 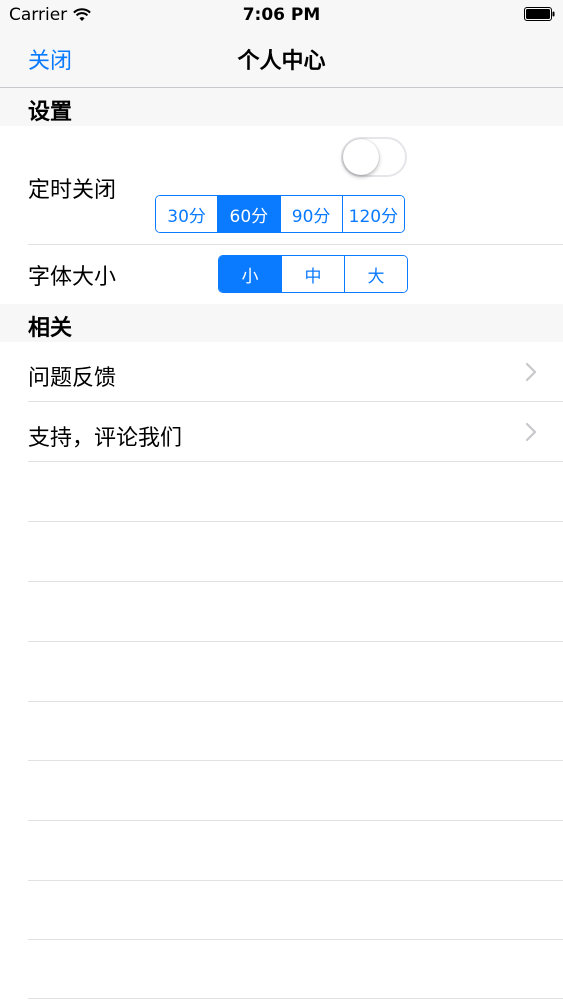 I want to click on timer-toggle, so click(x=374, y=157).